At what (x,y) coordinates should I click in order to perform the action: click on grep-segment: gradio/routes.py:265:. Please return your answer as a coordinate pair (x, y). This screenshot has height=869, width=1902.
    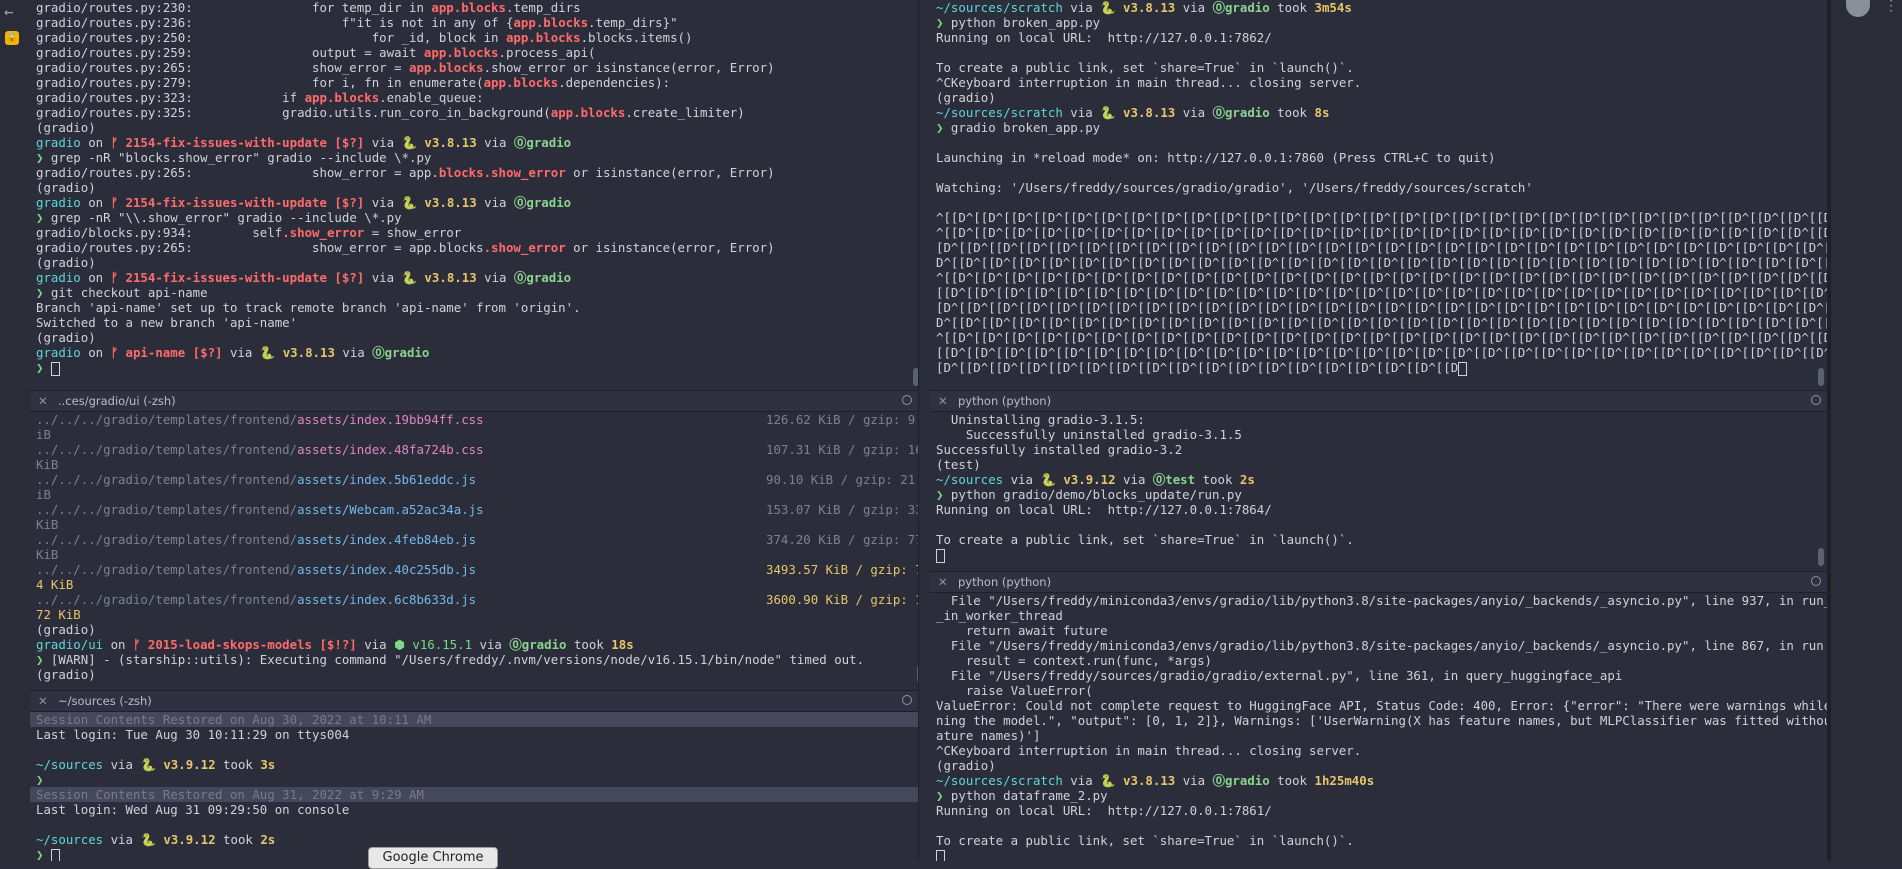
    Looking at the image, I should click on (114, 67).